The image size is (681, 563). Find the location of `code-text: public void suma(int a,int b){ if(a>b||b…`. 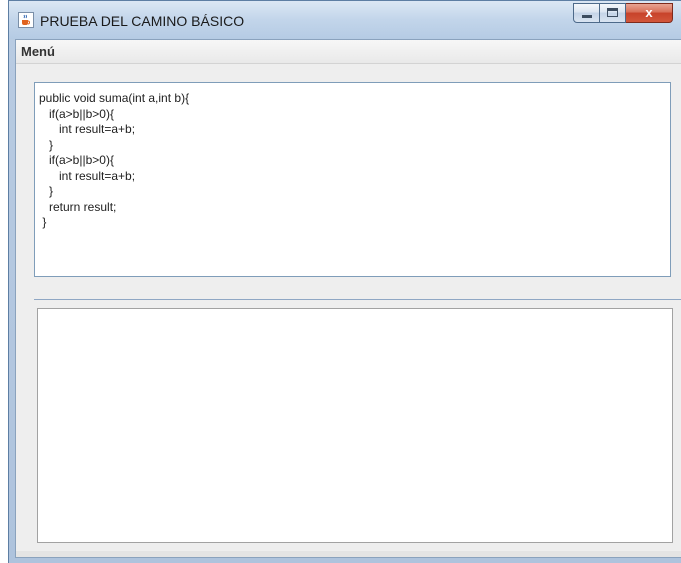

code-text: public void suma(int a,int b){ if(a>b||b… is located at coordinates (114, 160).